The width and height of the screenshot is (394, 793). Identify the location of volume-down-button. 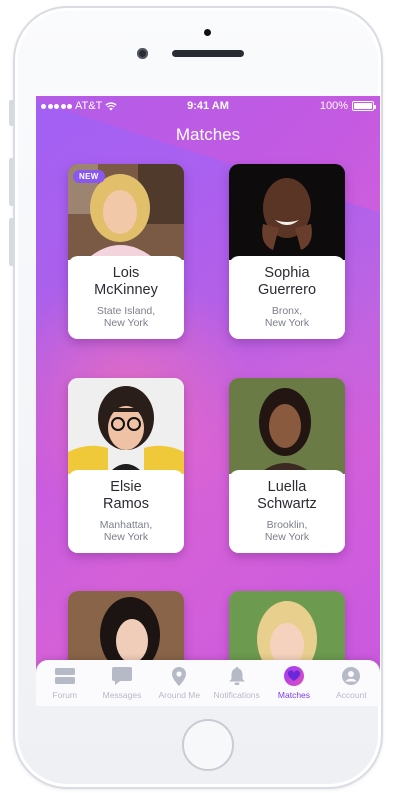
(11, 242).